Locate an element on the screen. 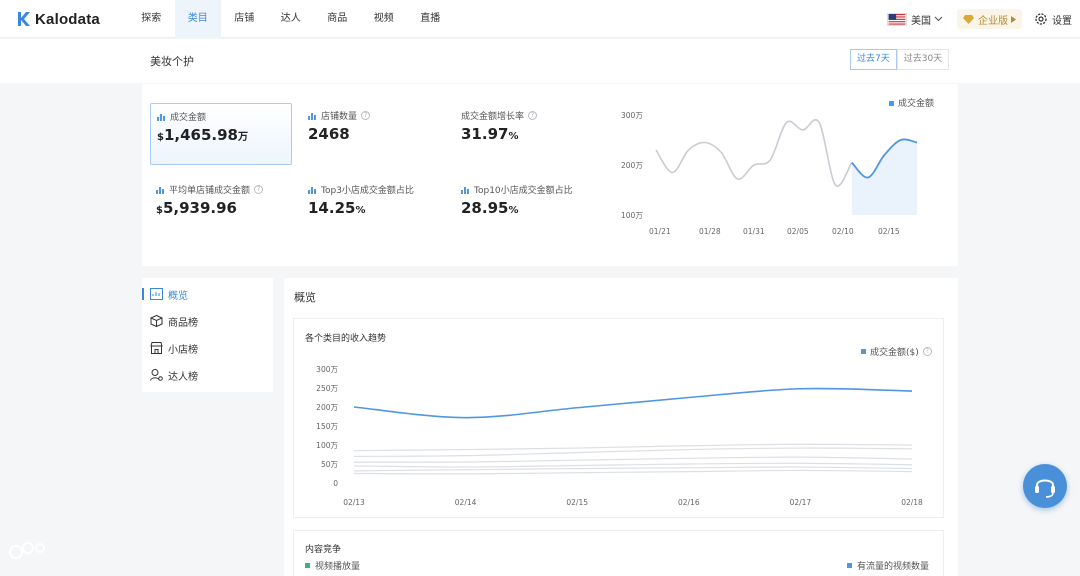 This screenshot has height=576, width=1080. metric-gmv: 成交金额 $1,465.98万 is located at coordinates (221, 134).